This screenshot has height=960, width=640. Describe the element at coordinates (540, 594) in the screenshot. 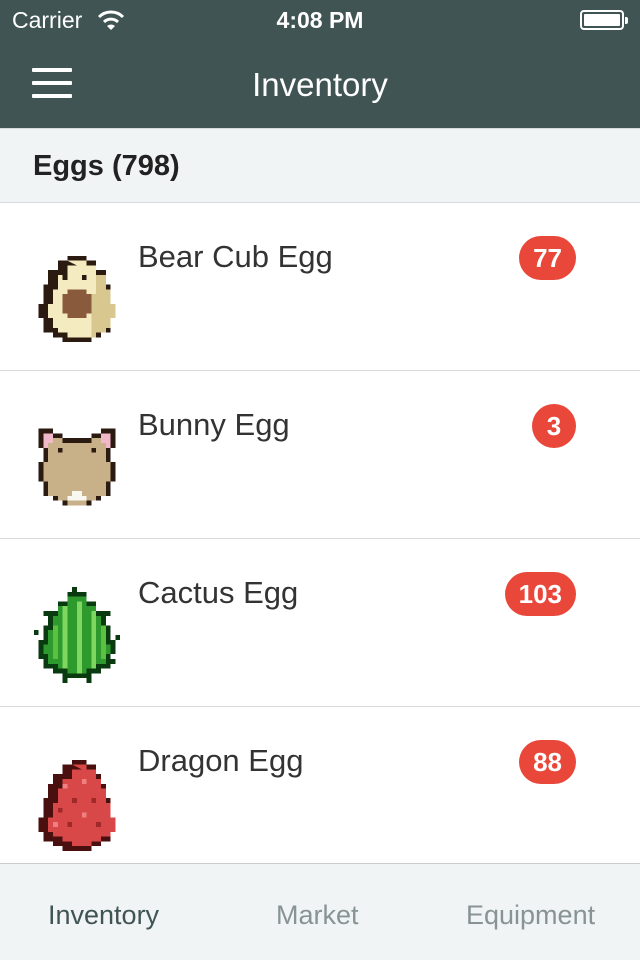

I see `item-count-badge: 103` at that location.